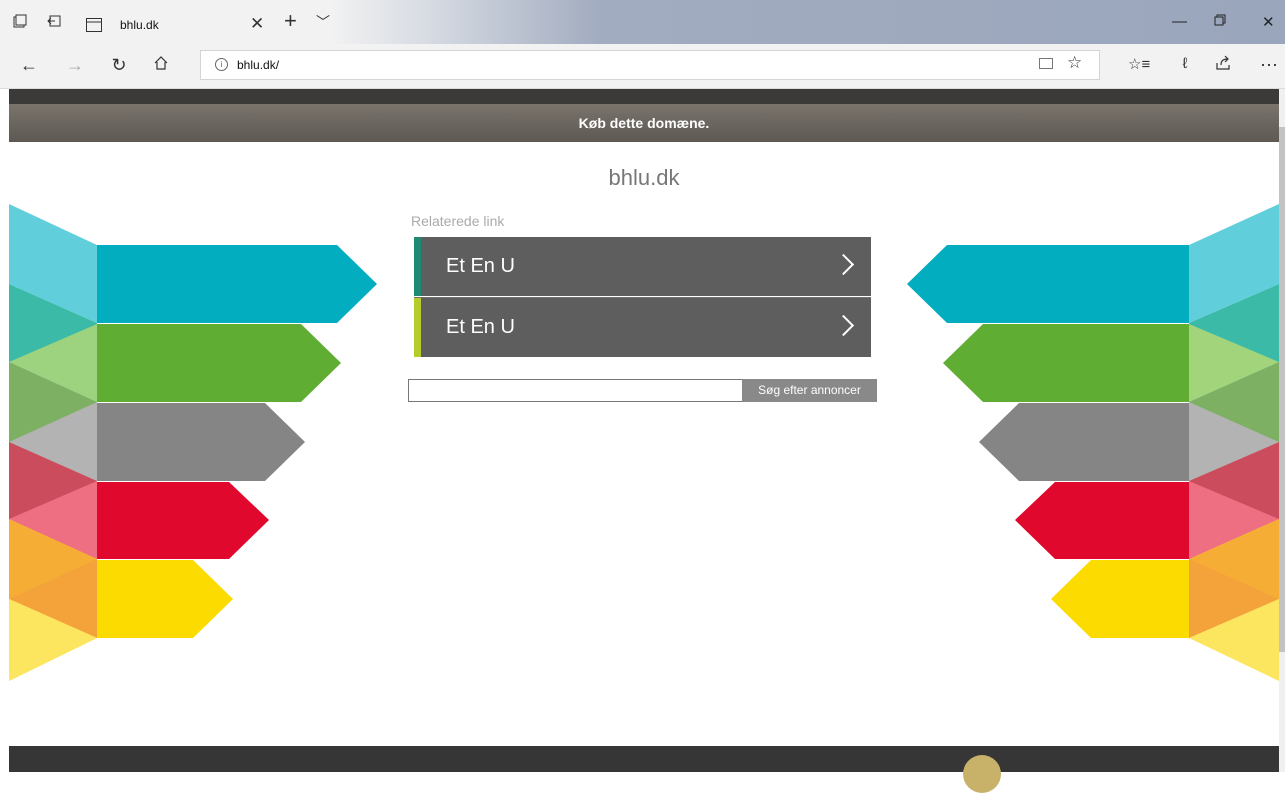 This screenshot has height=793, width=1285. What do you see at coordinates (458, 221) in the screenshot?
I see `related-links-label: Relaterede link` at bounding box center [458, 221].